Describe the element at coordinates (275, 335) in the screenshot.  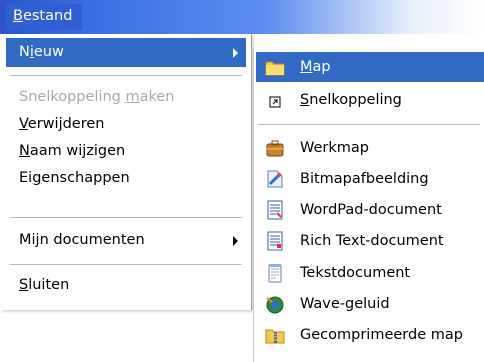
I see `zip-folder-icon` at that location.